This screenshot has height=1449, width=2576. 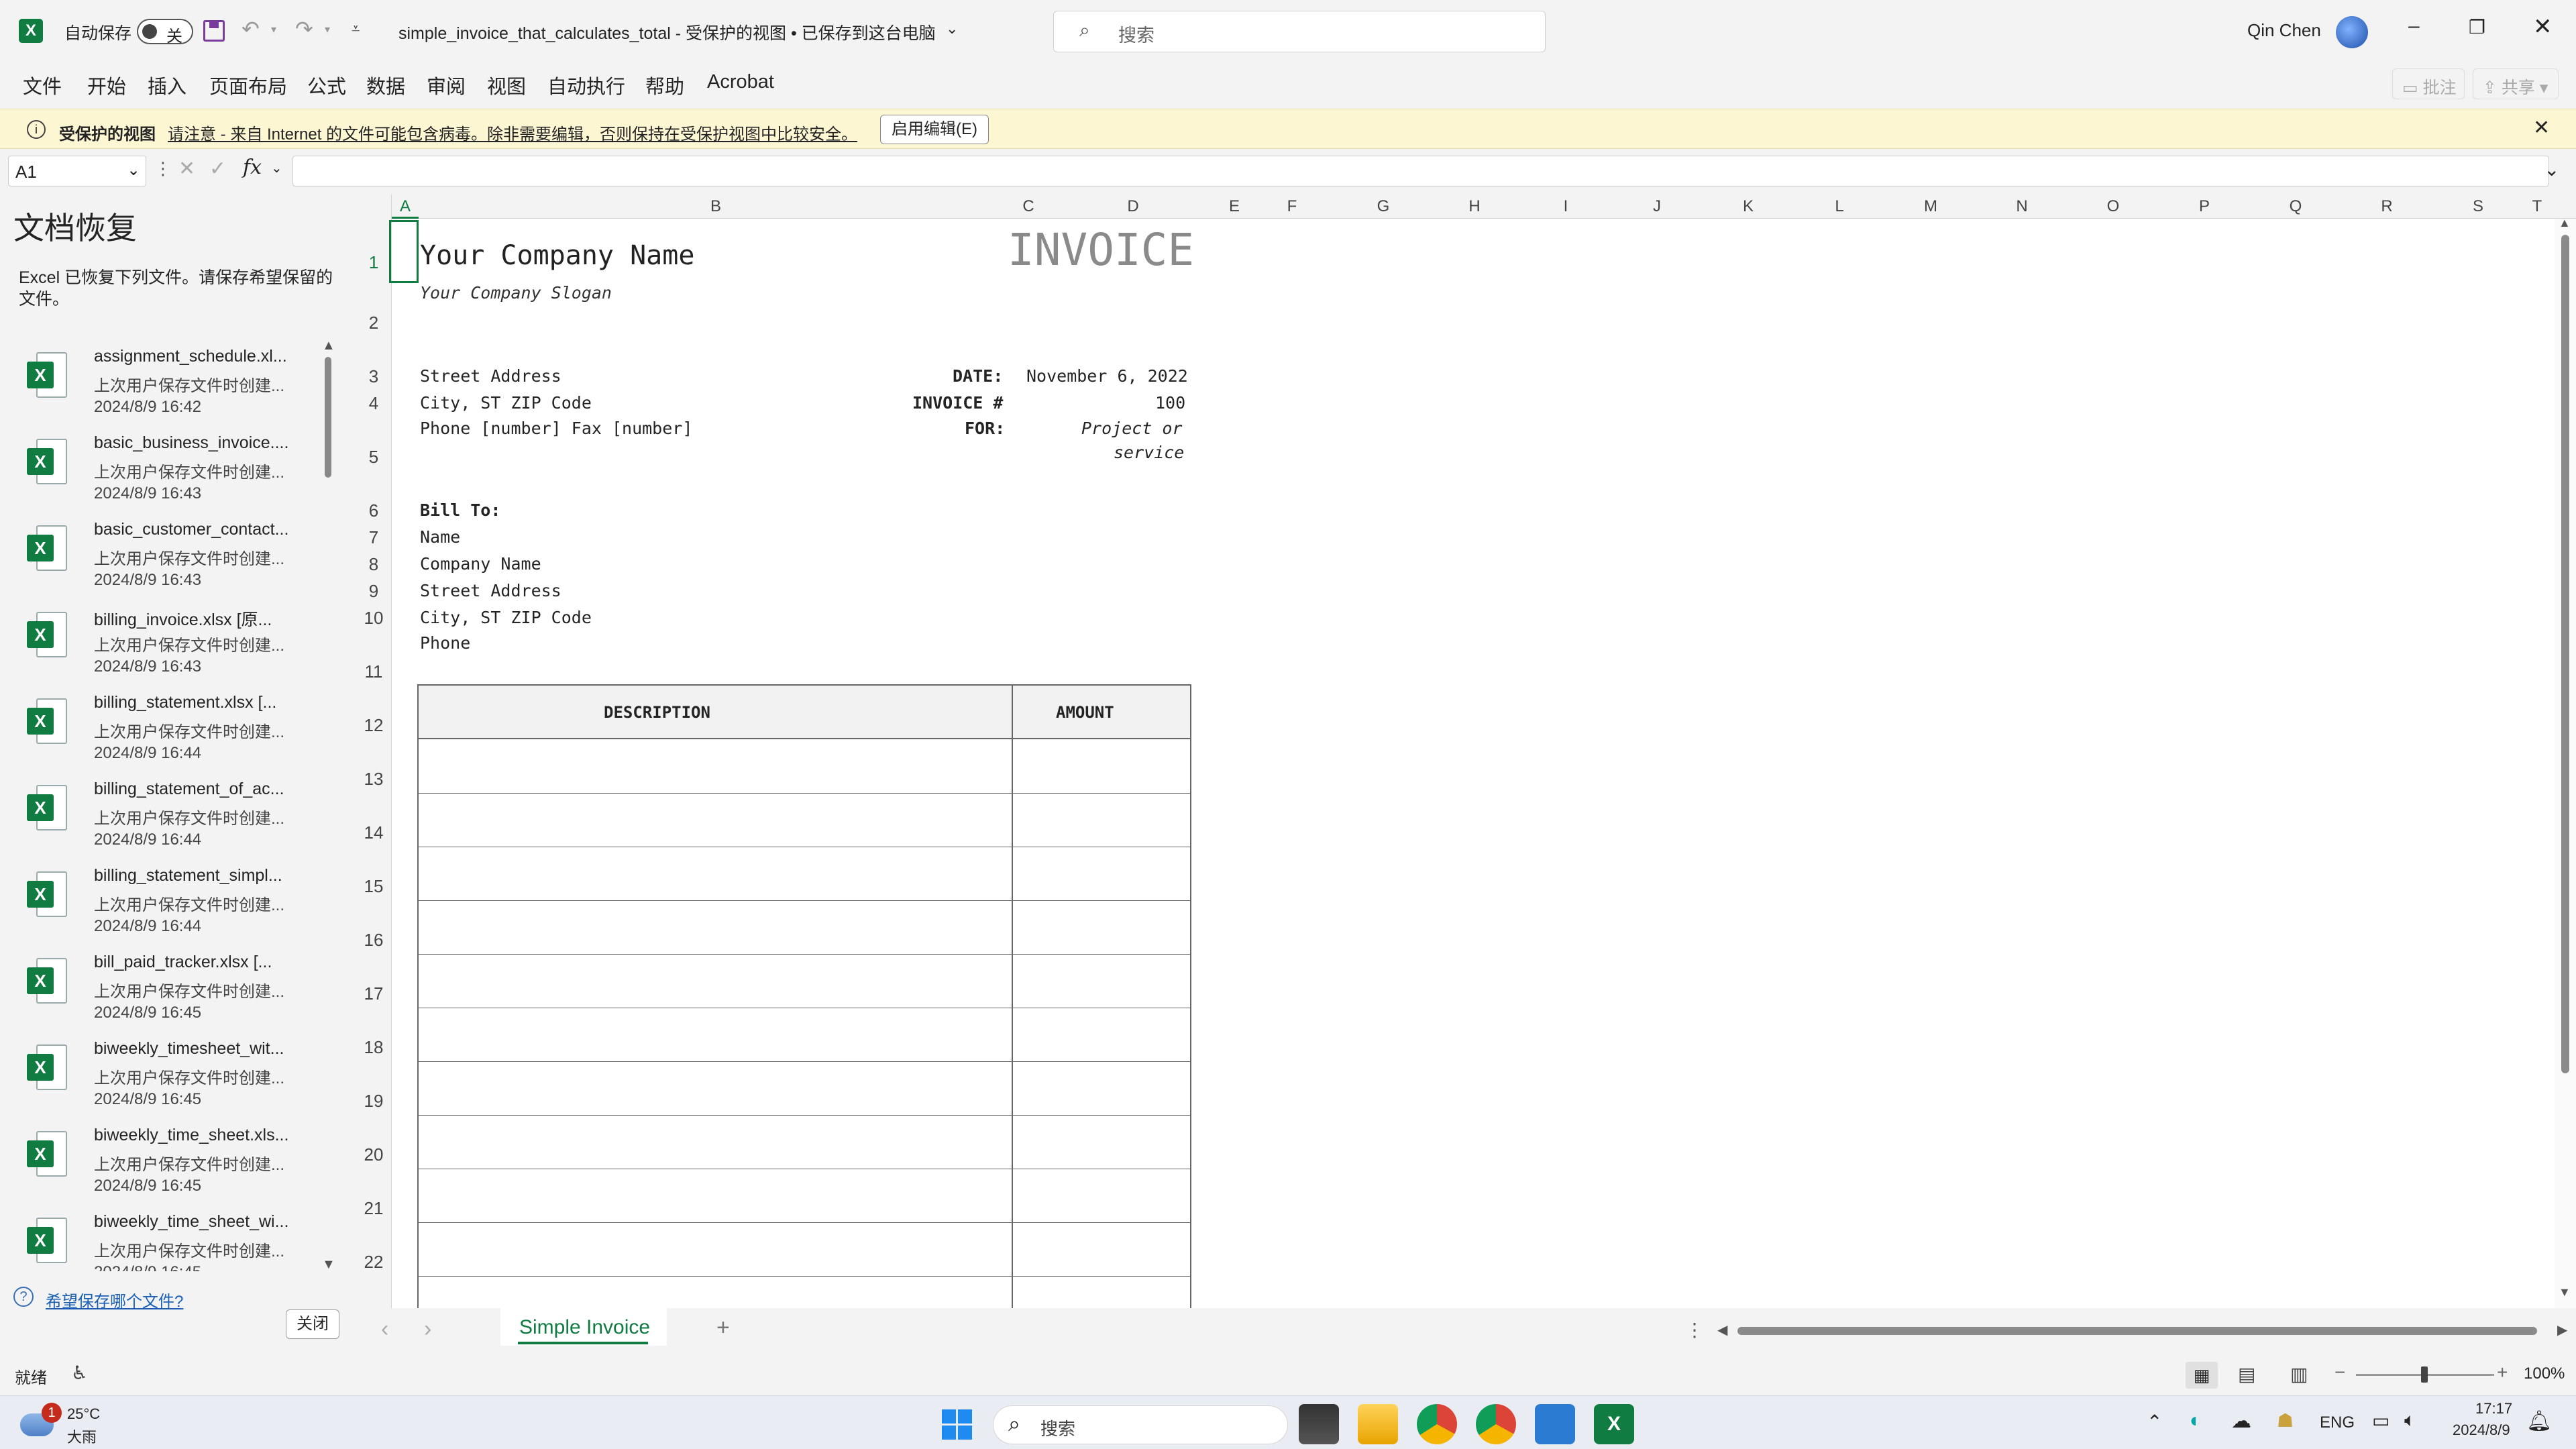 What do you see at coordinates (2295, 207) in the screenshot?
I see `col-header-q: Q` at bounding box center [2295, 207].